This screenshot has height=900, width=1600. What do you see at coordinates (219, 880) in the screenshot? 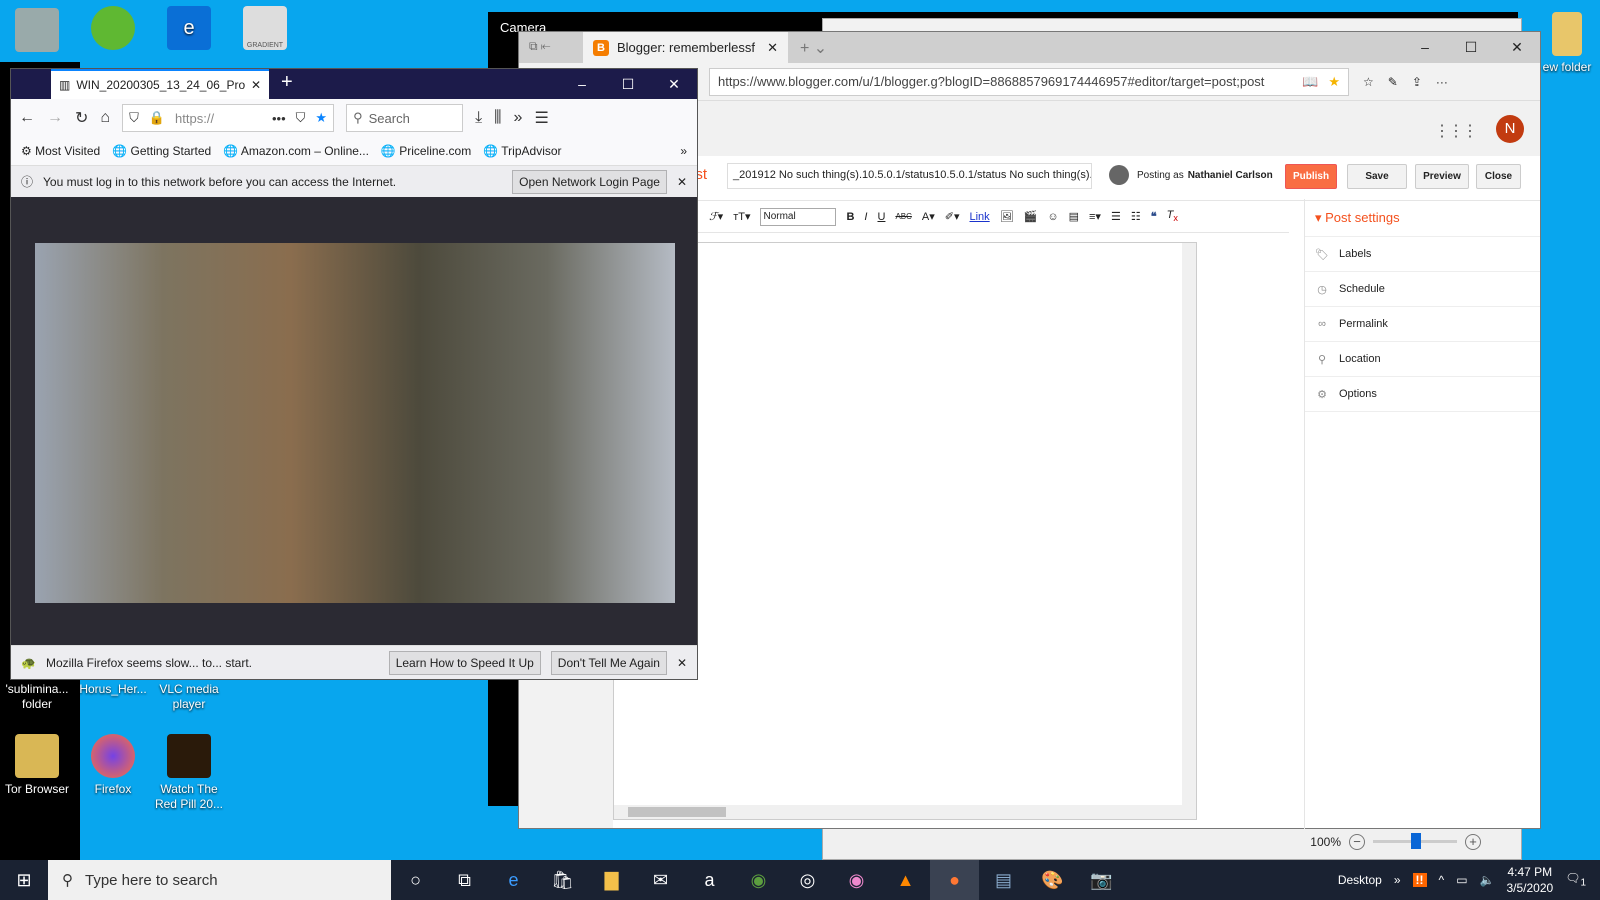
I see `taskbar-search: ⚲ Type here to search` at bounding box center [219, 880].